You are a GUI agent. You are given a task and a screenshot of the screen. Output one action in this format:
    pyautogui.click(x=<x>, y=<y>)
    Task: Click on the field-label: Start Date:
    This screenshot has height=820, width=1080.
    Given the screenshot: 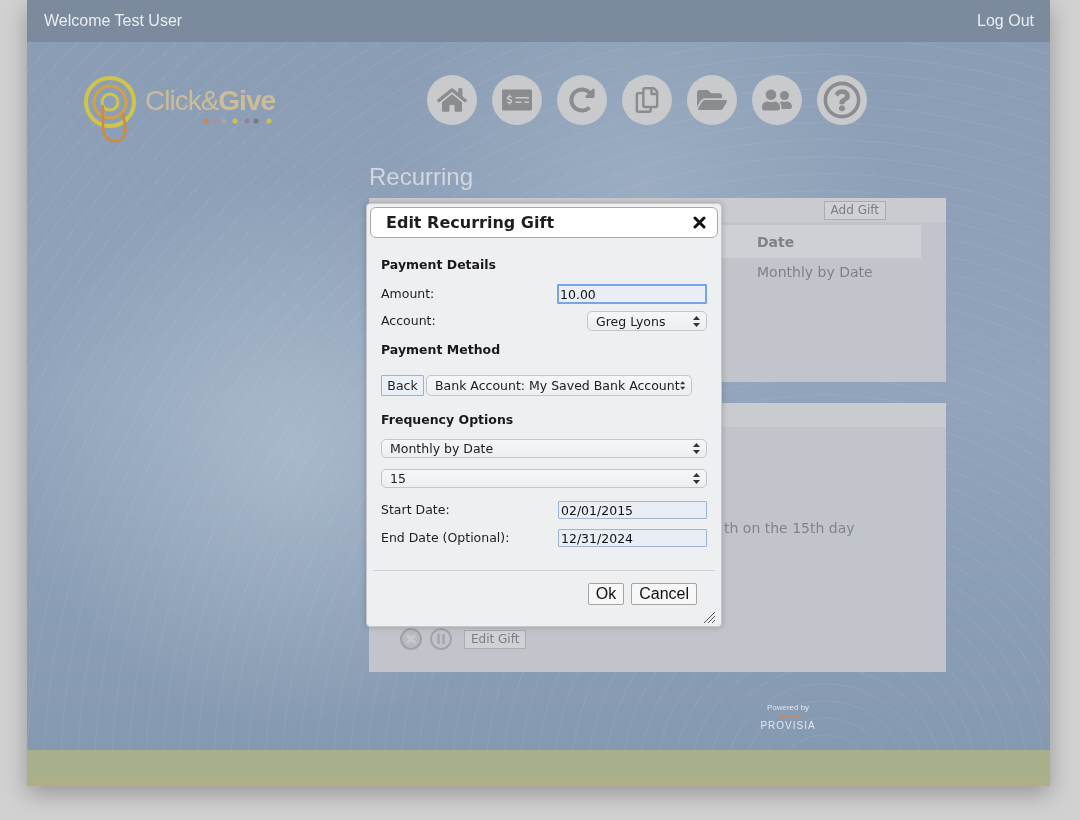 What is the action you would take?
    pyautogui.click(x=415, y=510)
    